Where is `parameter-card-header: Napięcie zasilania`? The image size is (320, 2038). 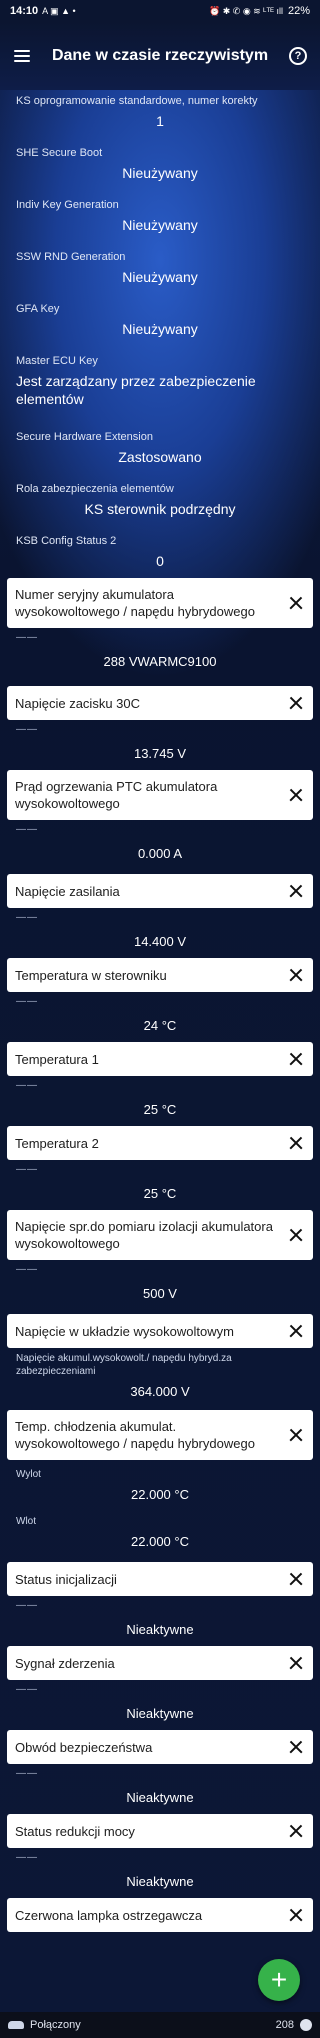 parameter-card-header: Napięcie zasilania is located at coordinates (160, 891).